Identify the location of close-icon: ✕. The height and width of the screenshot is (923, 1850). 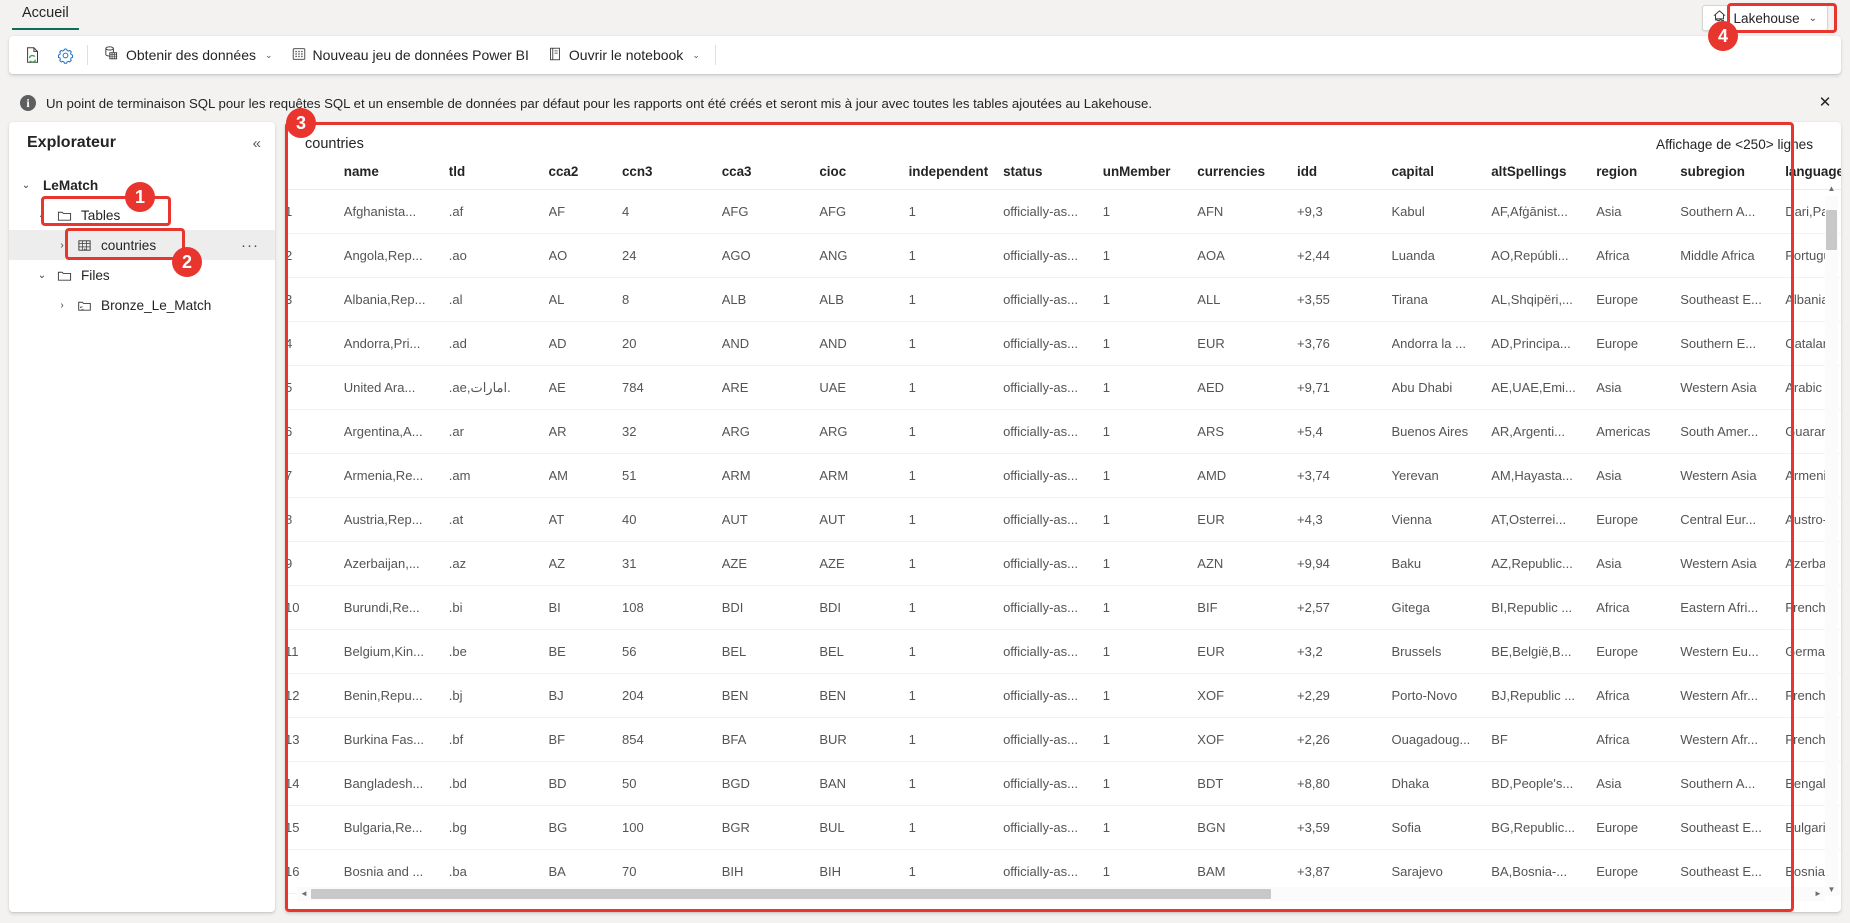
(1825, 103).